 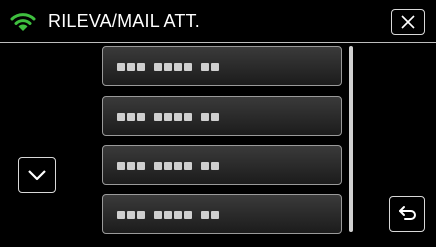 What do you see at coordinates (351, 139) in the screenshot?
I see `scrollbar` at bounding box center [351, 139].